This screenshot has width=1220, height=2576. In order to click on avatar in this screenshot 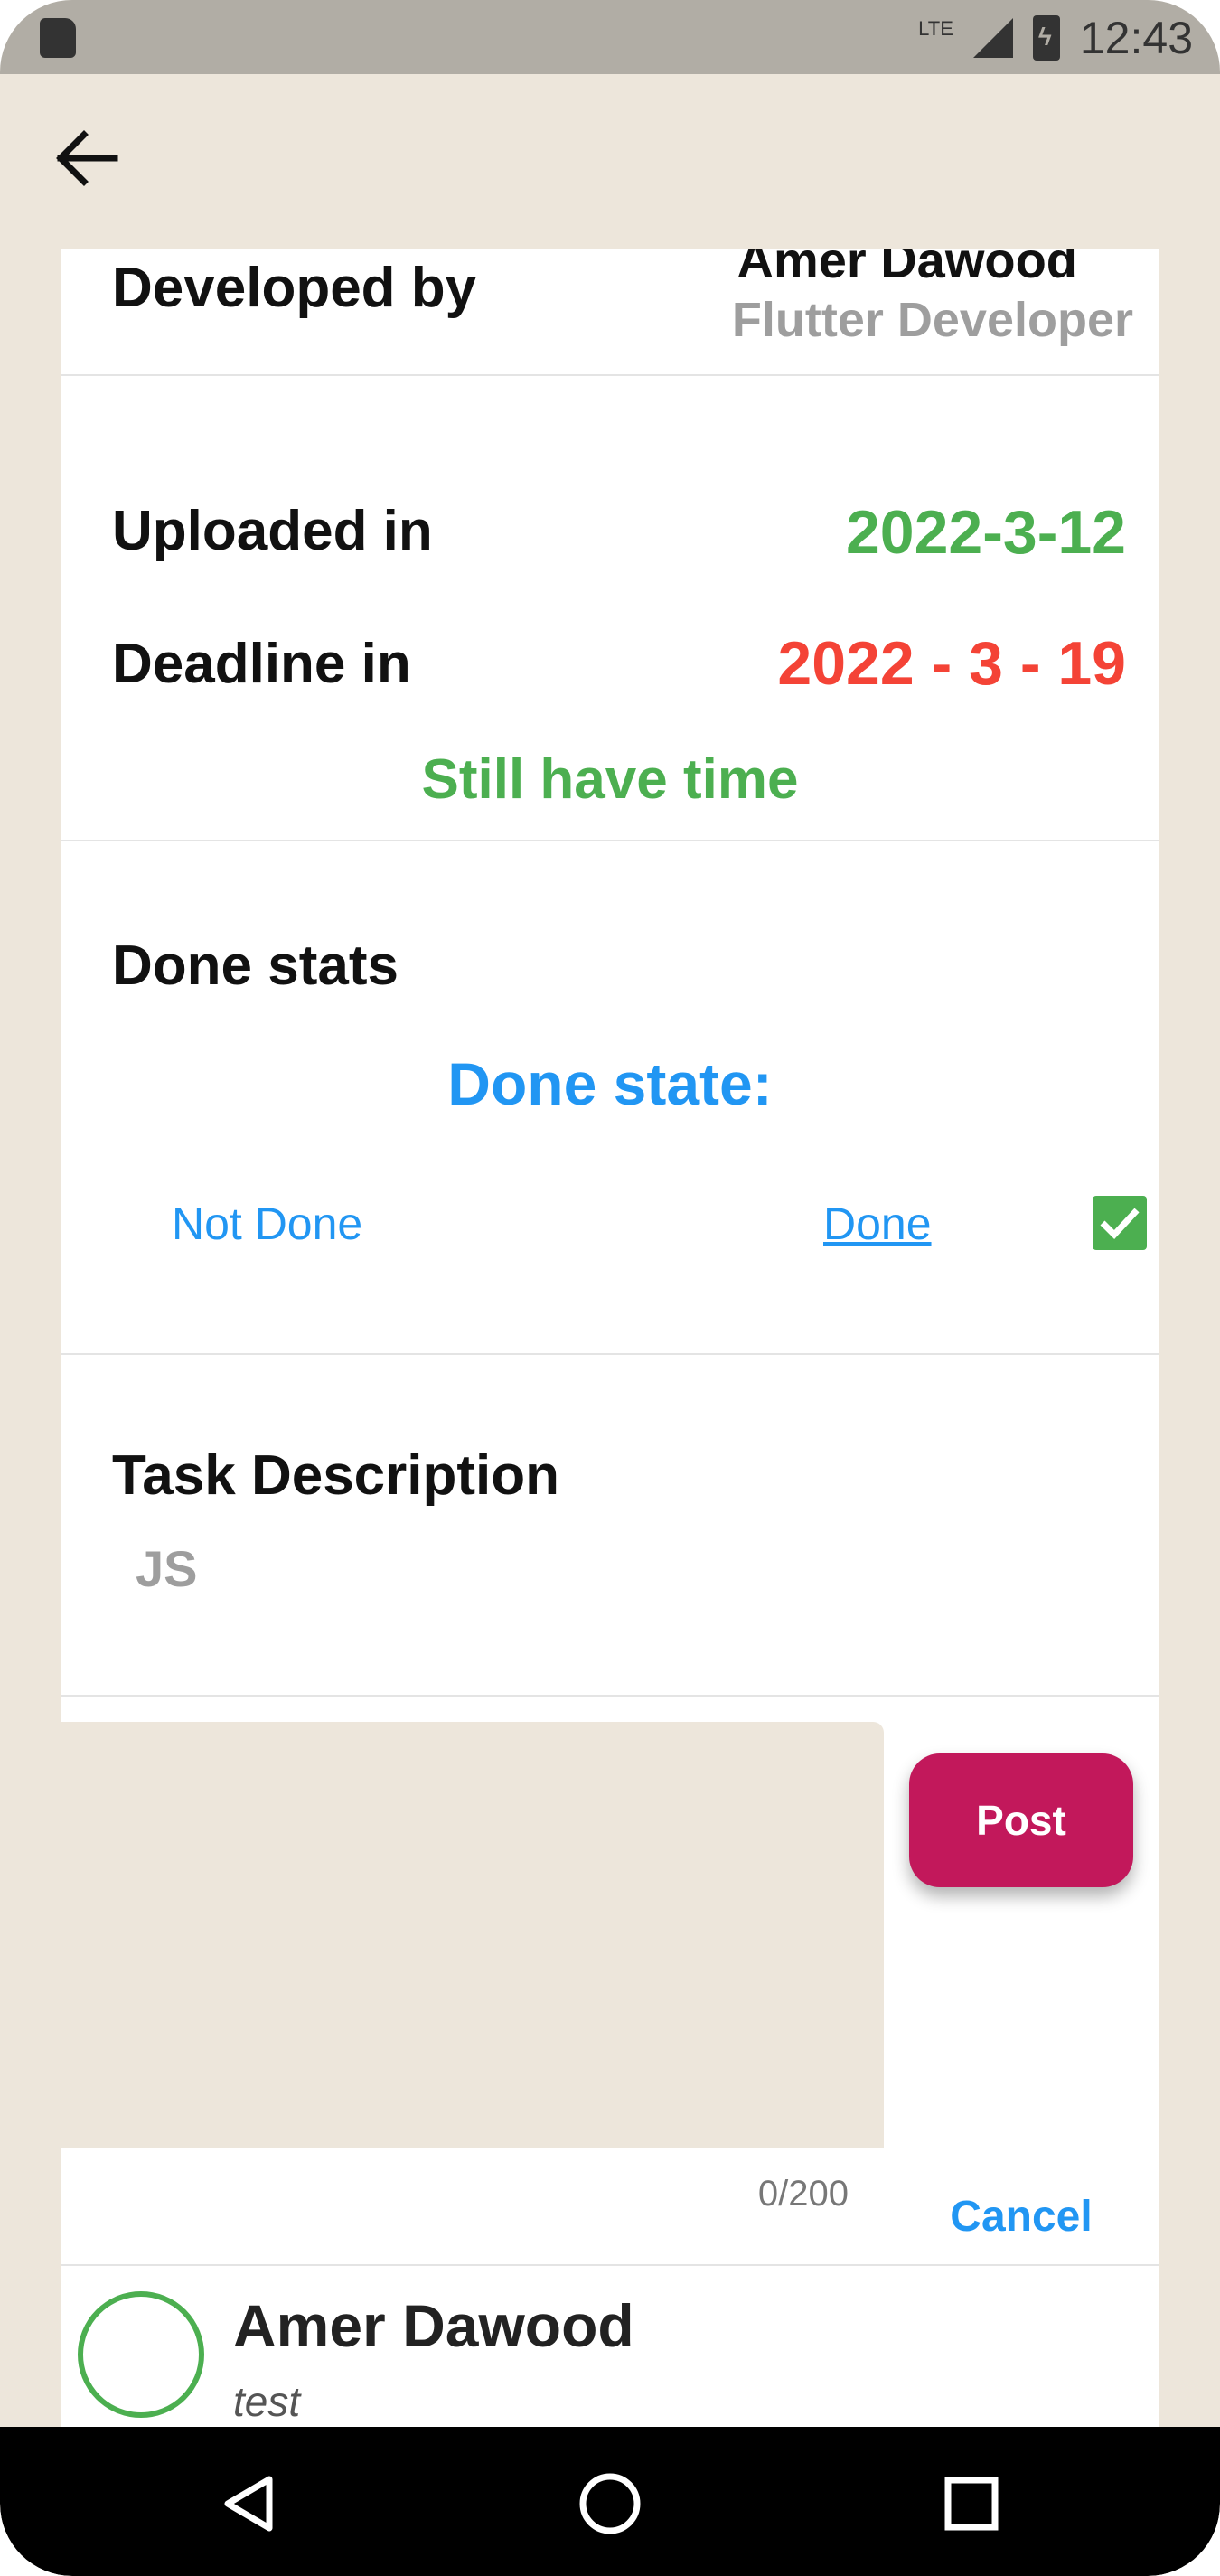, I will do `click(141, 2354)`.